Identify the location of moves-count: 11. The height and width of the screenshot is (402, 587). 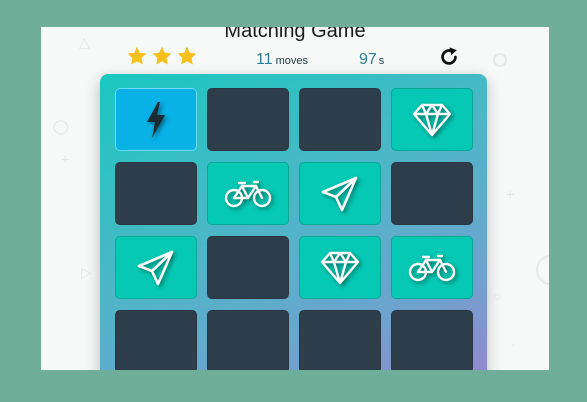
(264, 59).